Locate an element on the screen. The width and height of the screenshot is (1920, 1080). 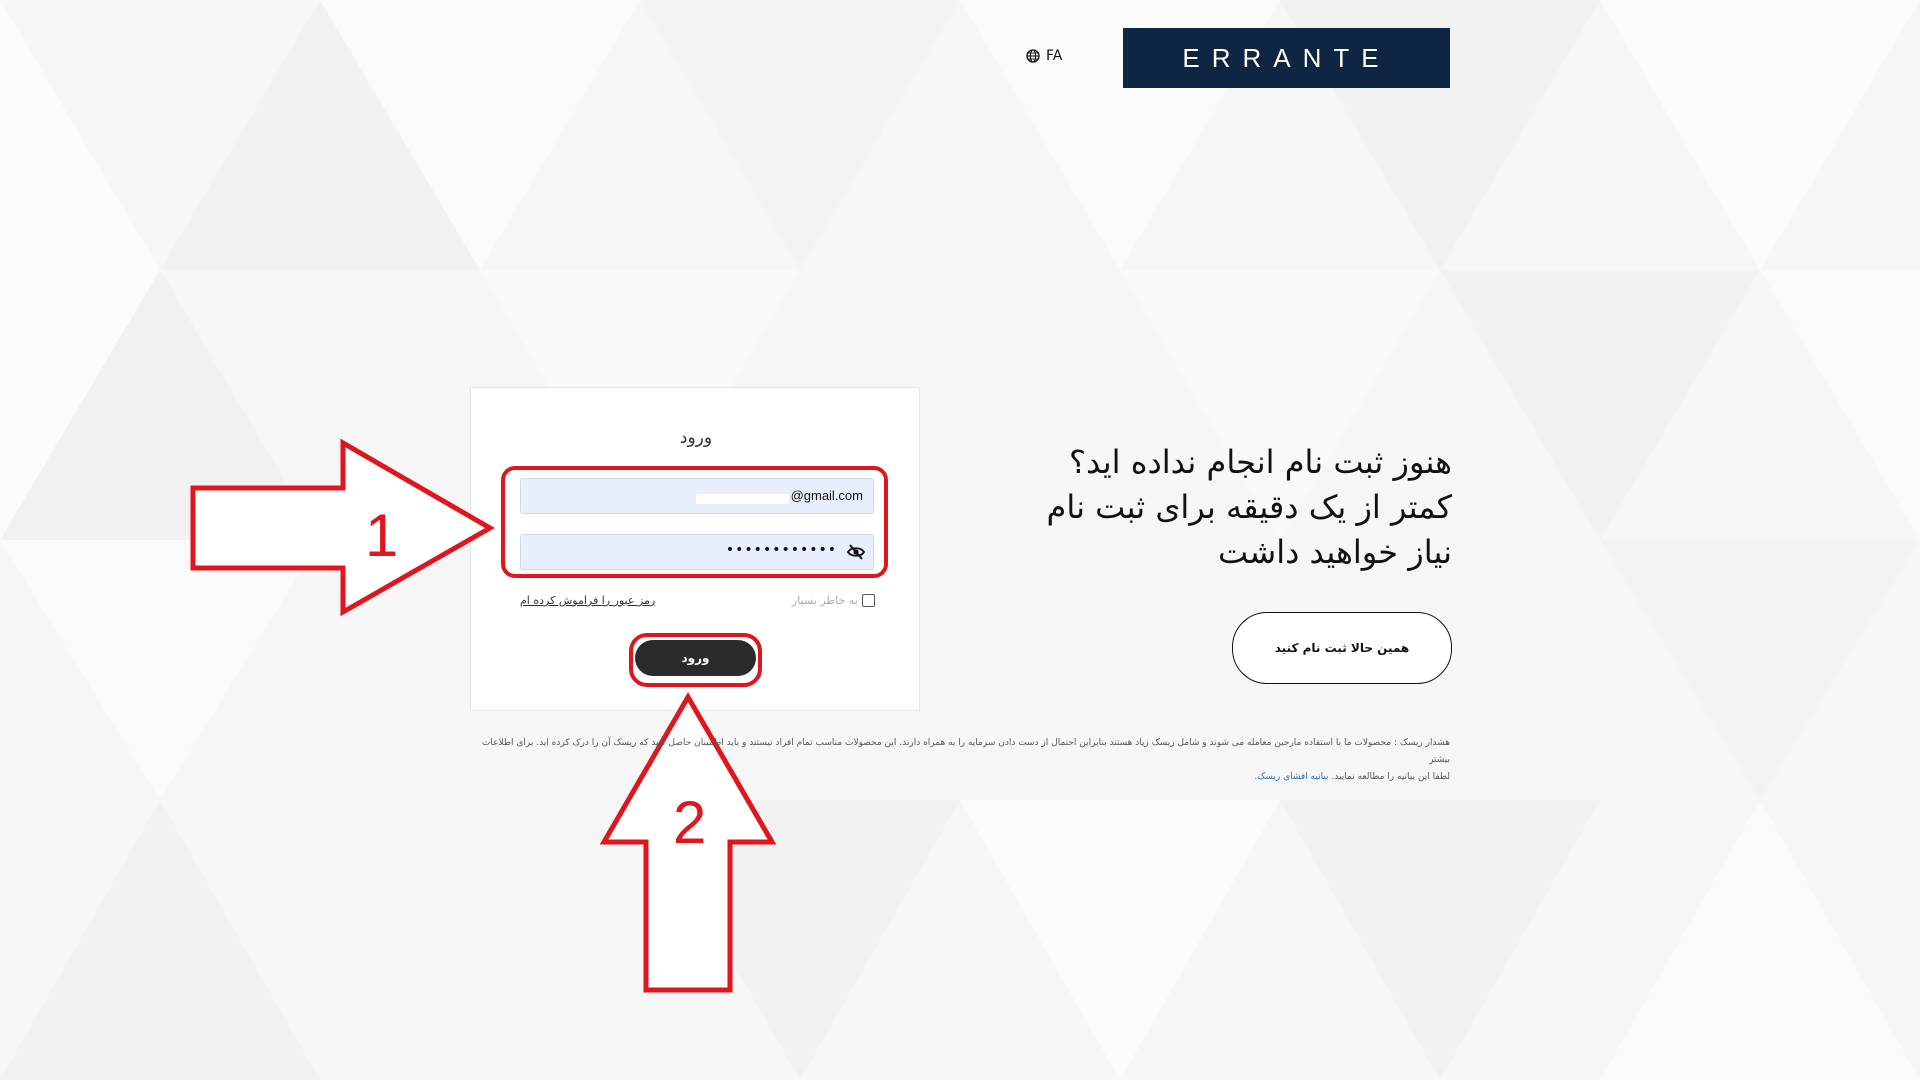
remember-label: به خاطر بسپار is located at coordinates (825, 600).